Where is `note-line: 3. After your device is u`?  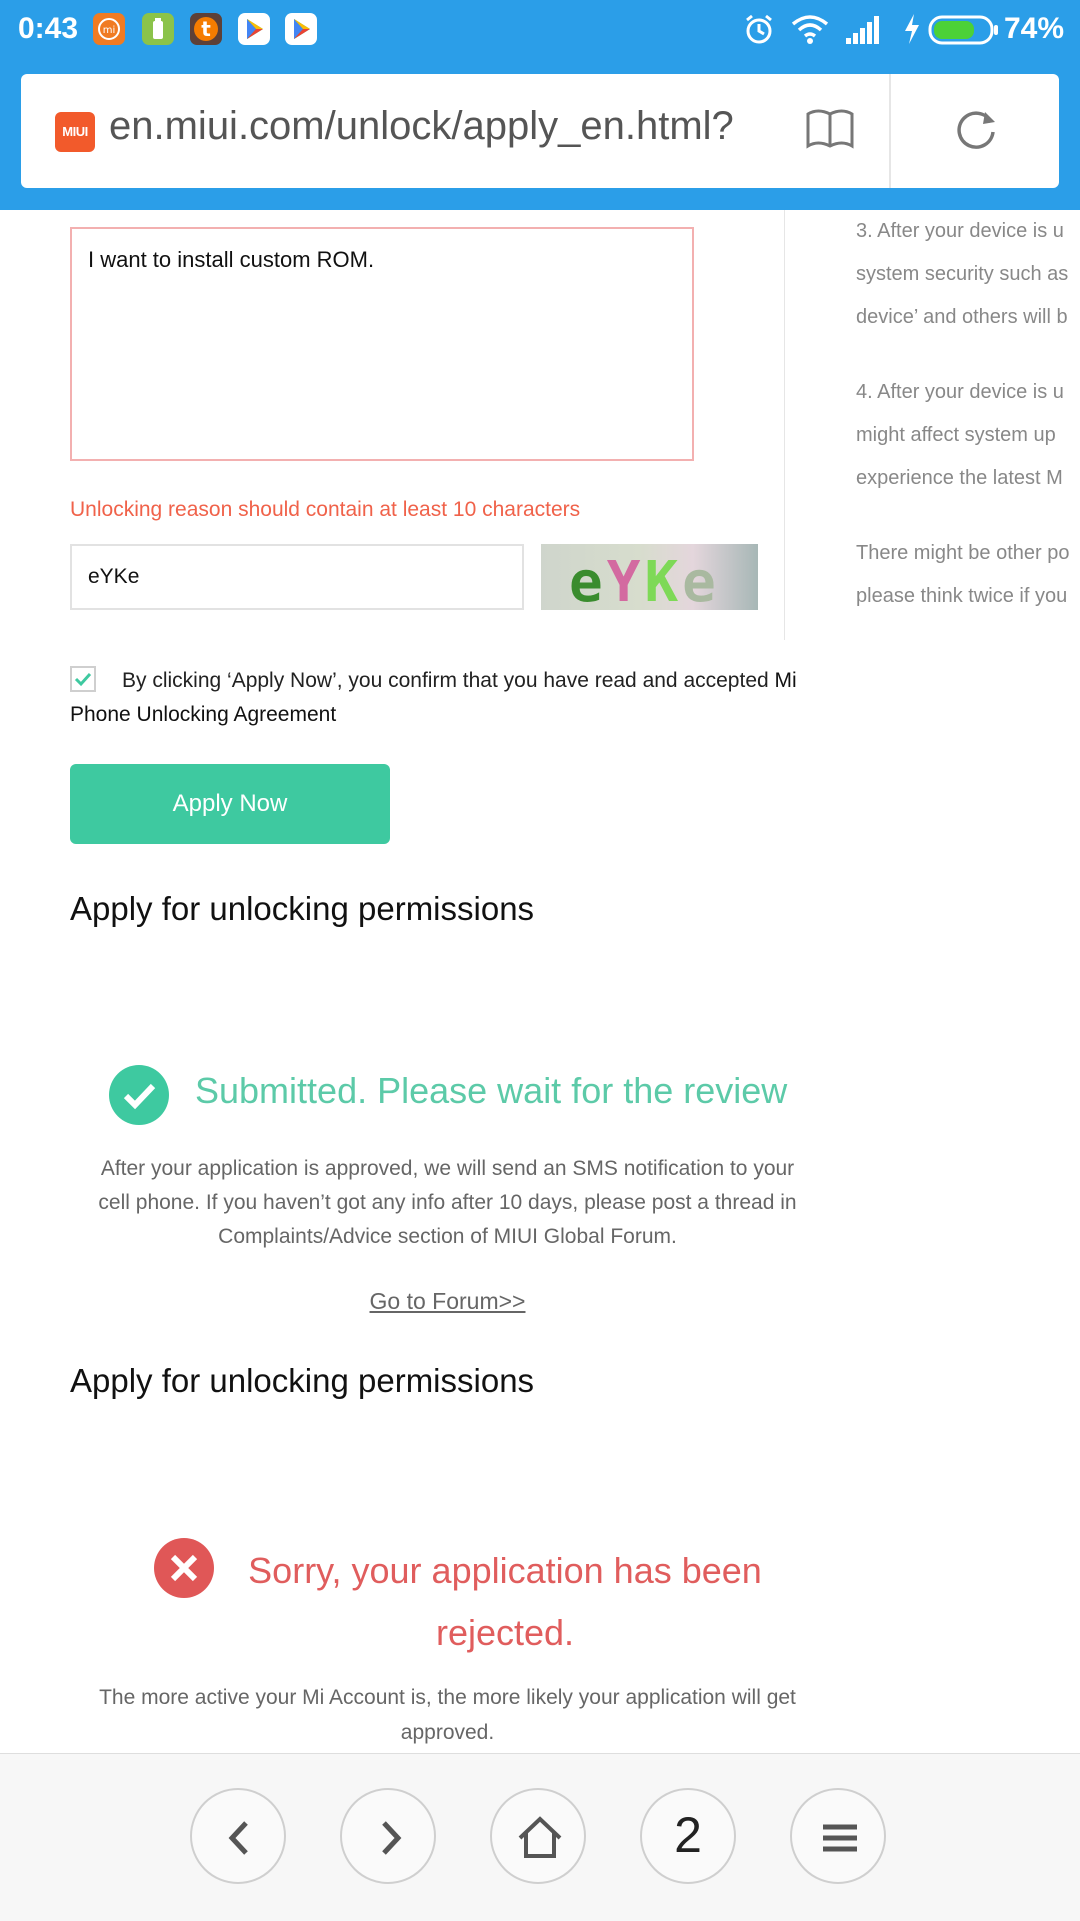
note-line: 3. After your device is u is located at coordinates (960, 231).